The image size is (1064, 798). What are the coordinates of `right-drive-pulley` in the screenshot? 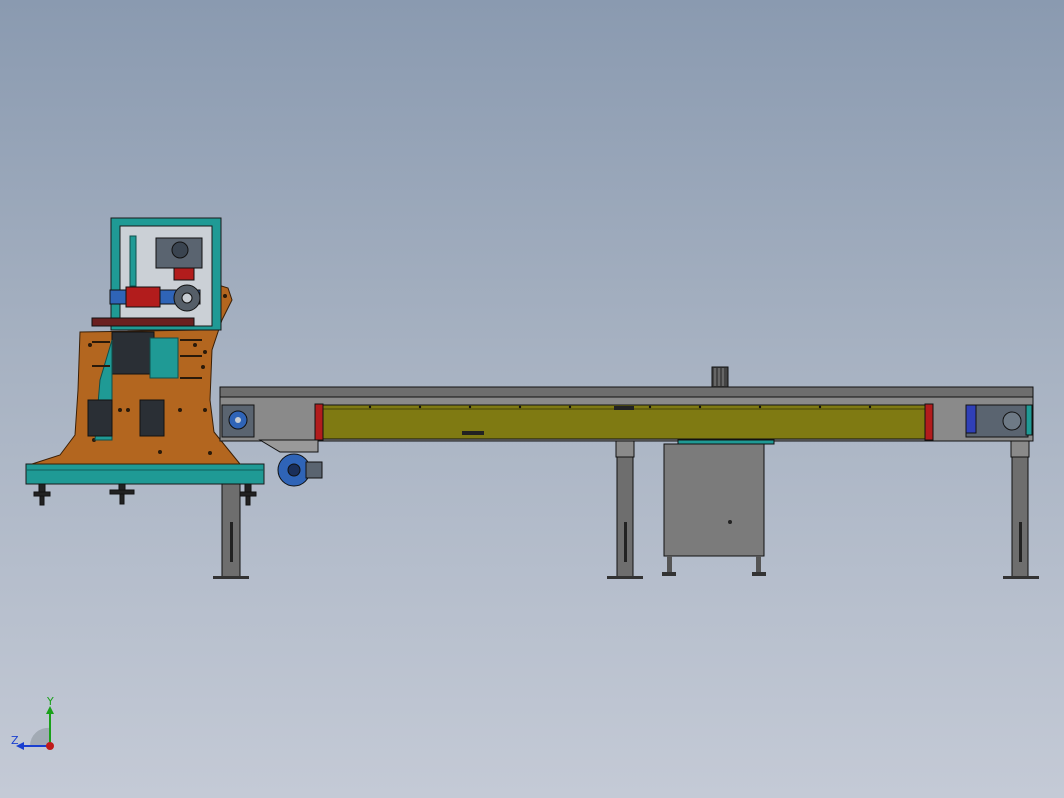 It's located at (1012, 421).